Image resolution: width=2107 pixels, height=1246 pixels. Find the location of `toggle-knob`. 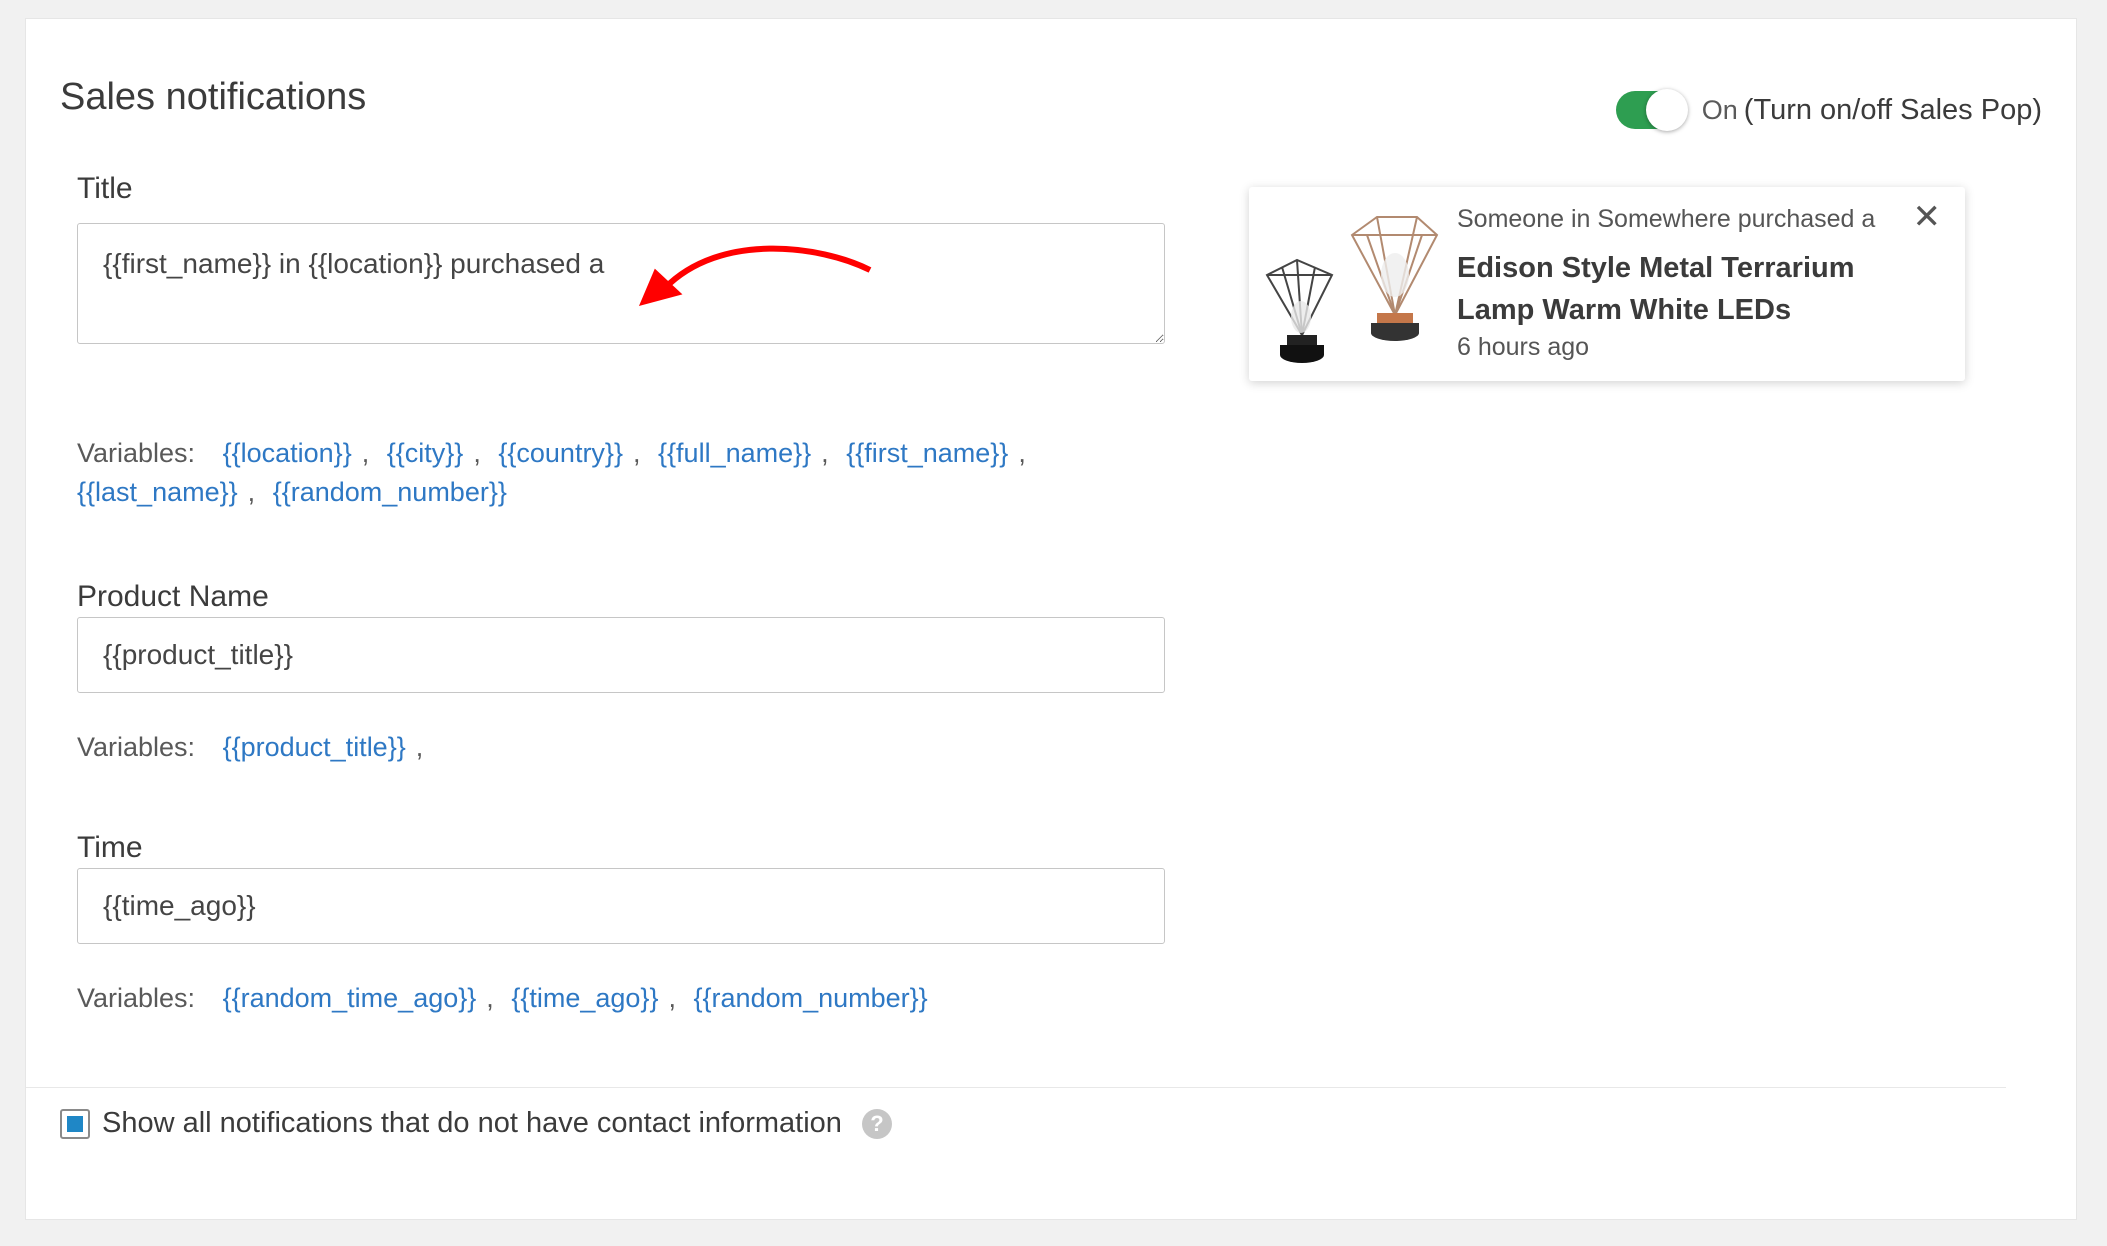

toggle-knob is located at coordinates (1666, 110).